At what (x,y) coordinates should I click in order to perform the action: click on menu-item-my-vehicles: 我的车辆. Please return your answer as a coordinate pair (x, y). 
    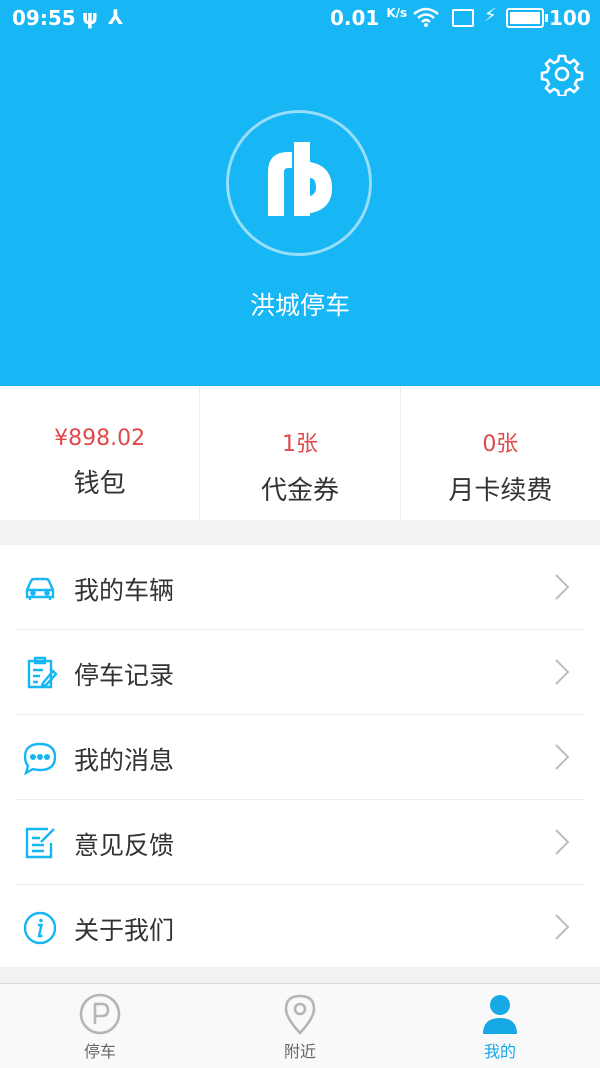
    Looking at the image, I should click on (300, 587).